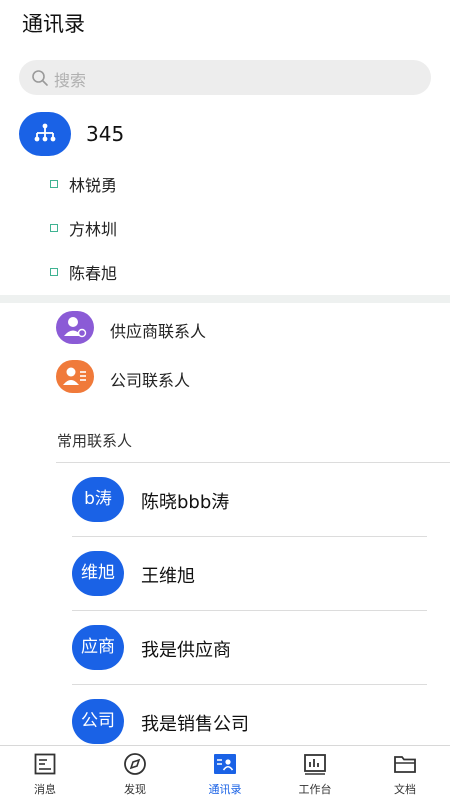  I want to click on contact-row: 维旭 王维旭, so click(225, 574).